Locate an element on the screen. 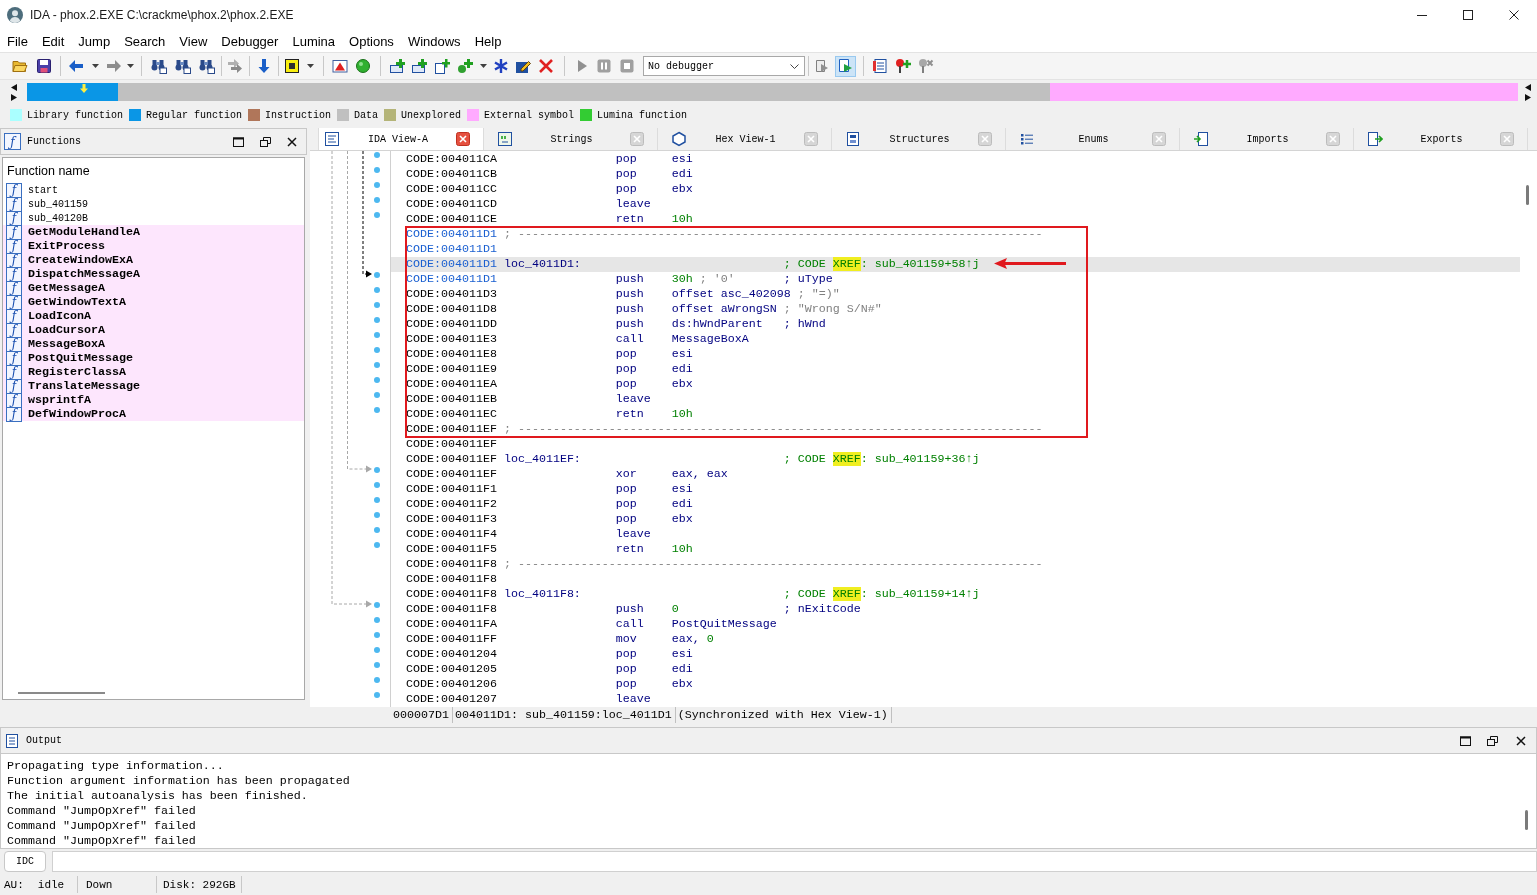 The image size is (1537, 895). code-line: CODE:00401206 pop ebx is located at coordinates (955, 684).